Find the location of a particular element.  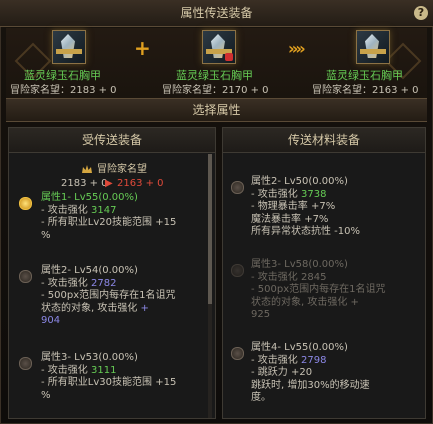

option-title: 属性3- Lv58(0.00%) is located at coordinates (299, 264).